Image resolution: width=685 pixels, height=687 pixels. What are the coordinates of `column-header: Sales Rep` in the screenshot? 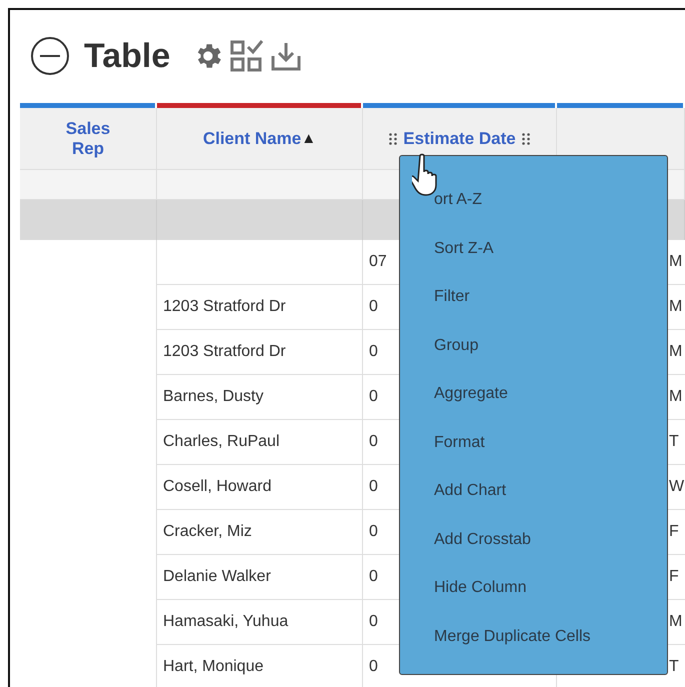 It's located at (88, 139).